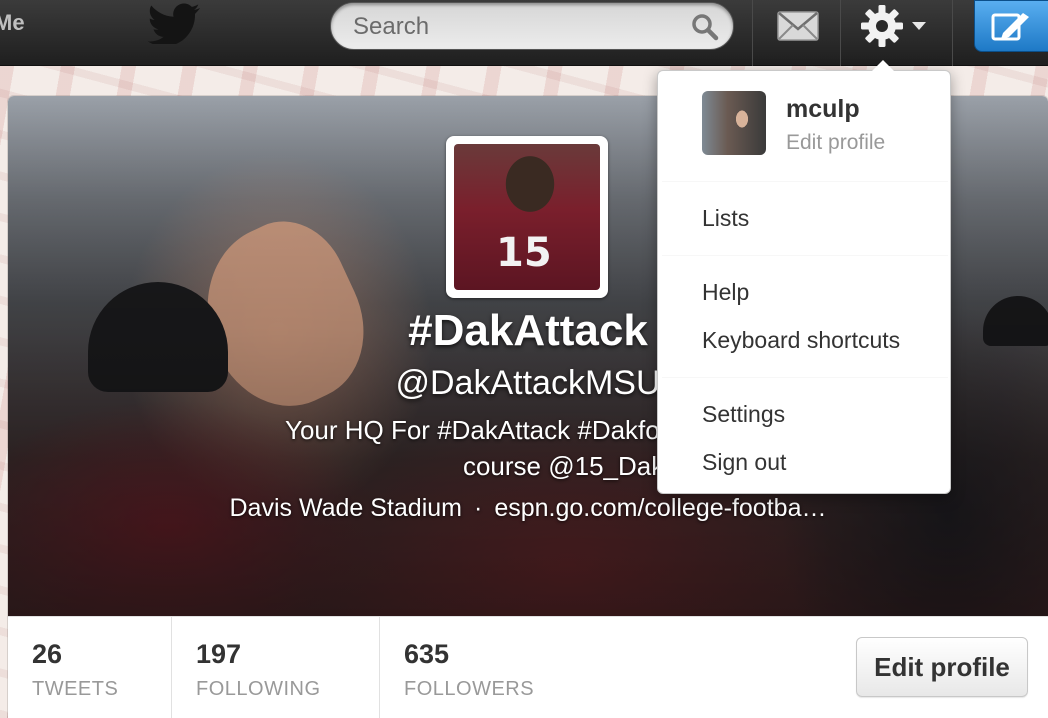 This screenshot has width=1048, height=718. Describe the element at coordinates (47, 654) in the screenshot. I see `stat-value: 26` at that location.